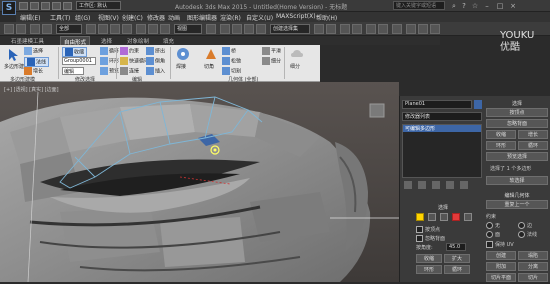 The width and height of the screenshot is (550, 284). What do you see at coordinates (397, 29) in the screenshot?
I see `material-editor-icon` at bounding box center [397, 29].